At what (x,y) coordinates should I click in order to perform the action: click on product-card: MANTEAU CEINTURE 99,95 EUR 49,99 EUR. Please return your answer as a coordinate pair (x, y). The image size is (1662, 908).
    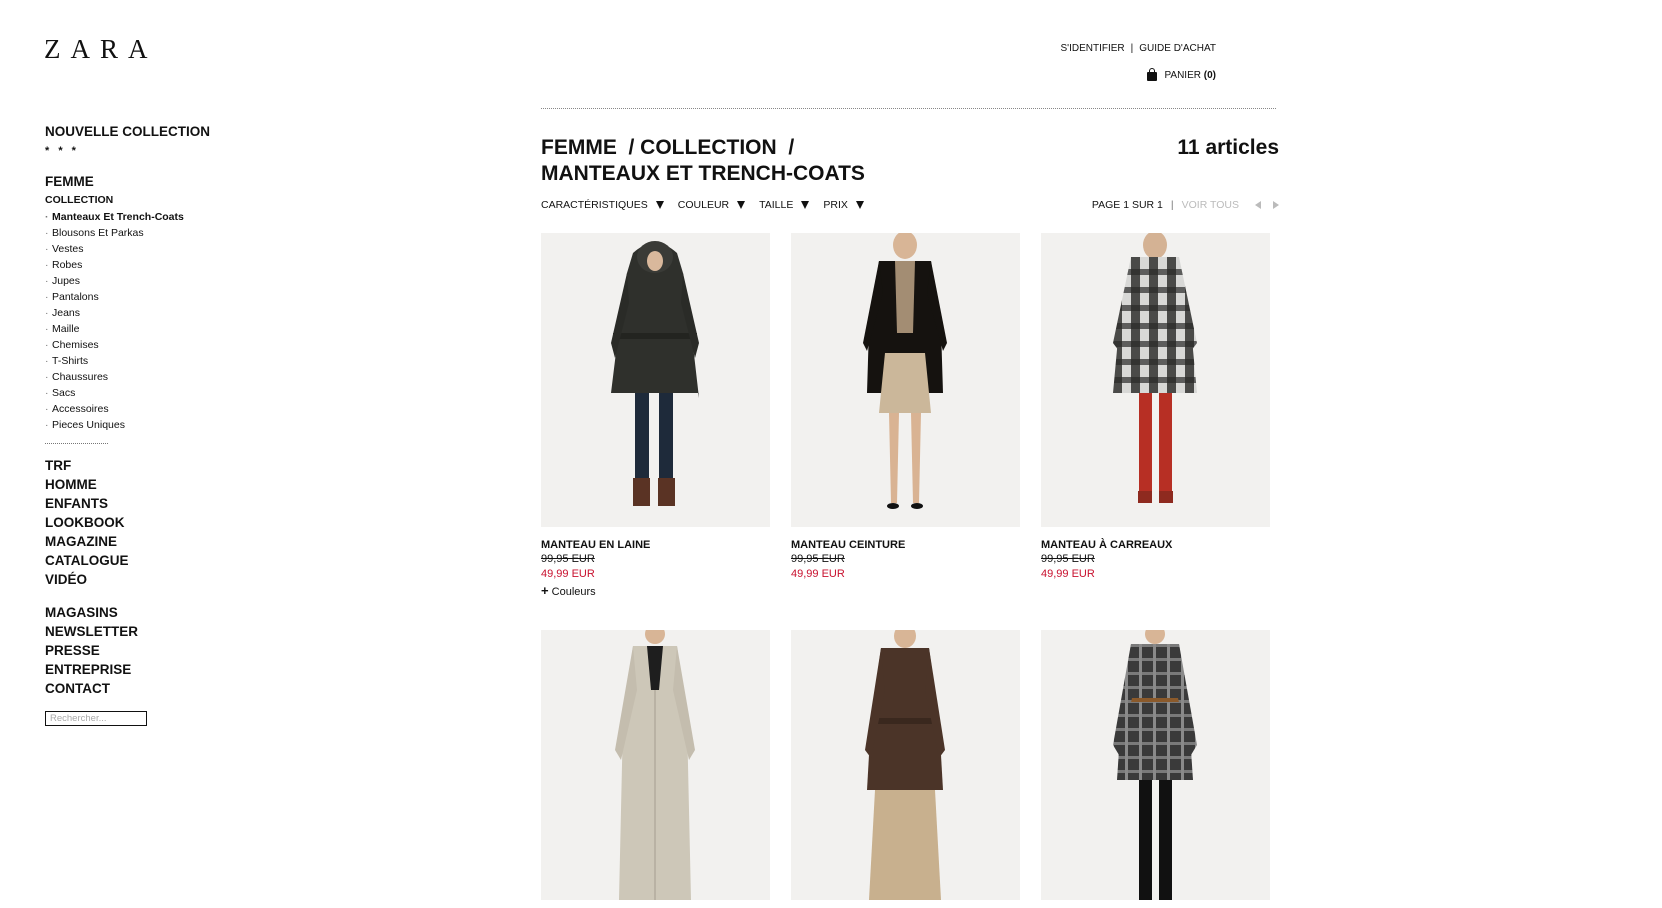
    Looking at the image, I should click on (905, 431).